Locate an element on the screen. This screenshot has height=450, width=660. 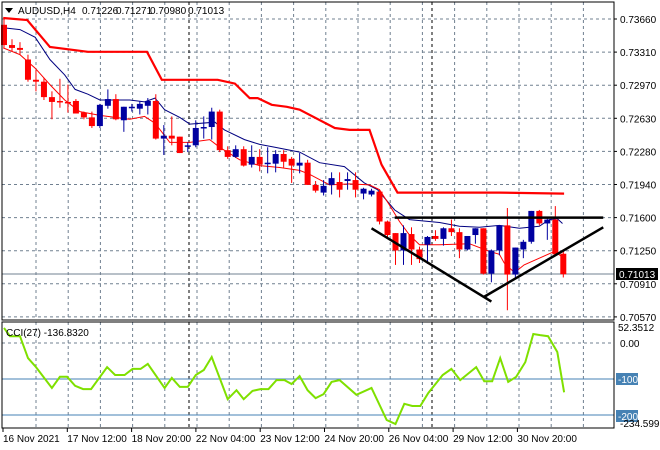
price-label: 0.73310 is located at coordinates (638, 53).